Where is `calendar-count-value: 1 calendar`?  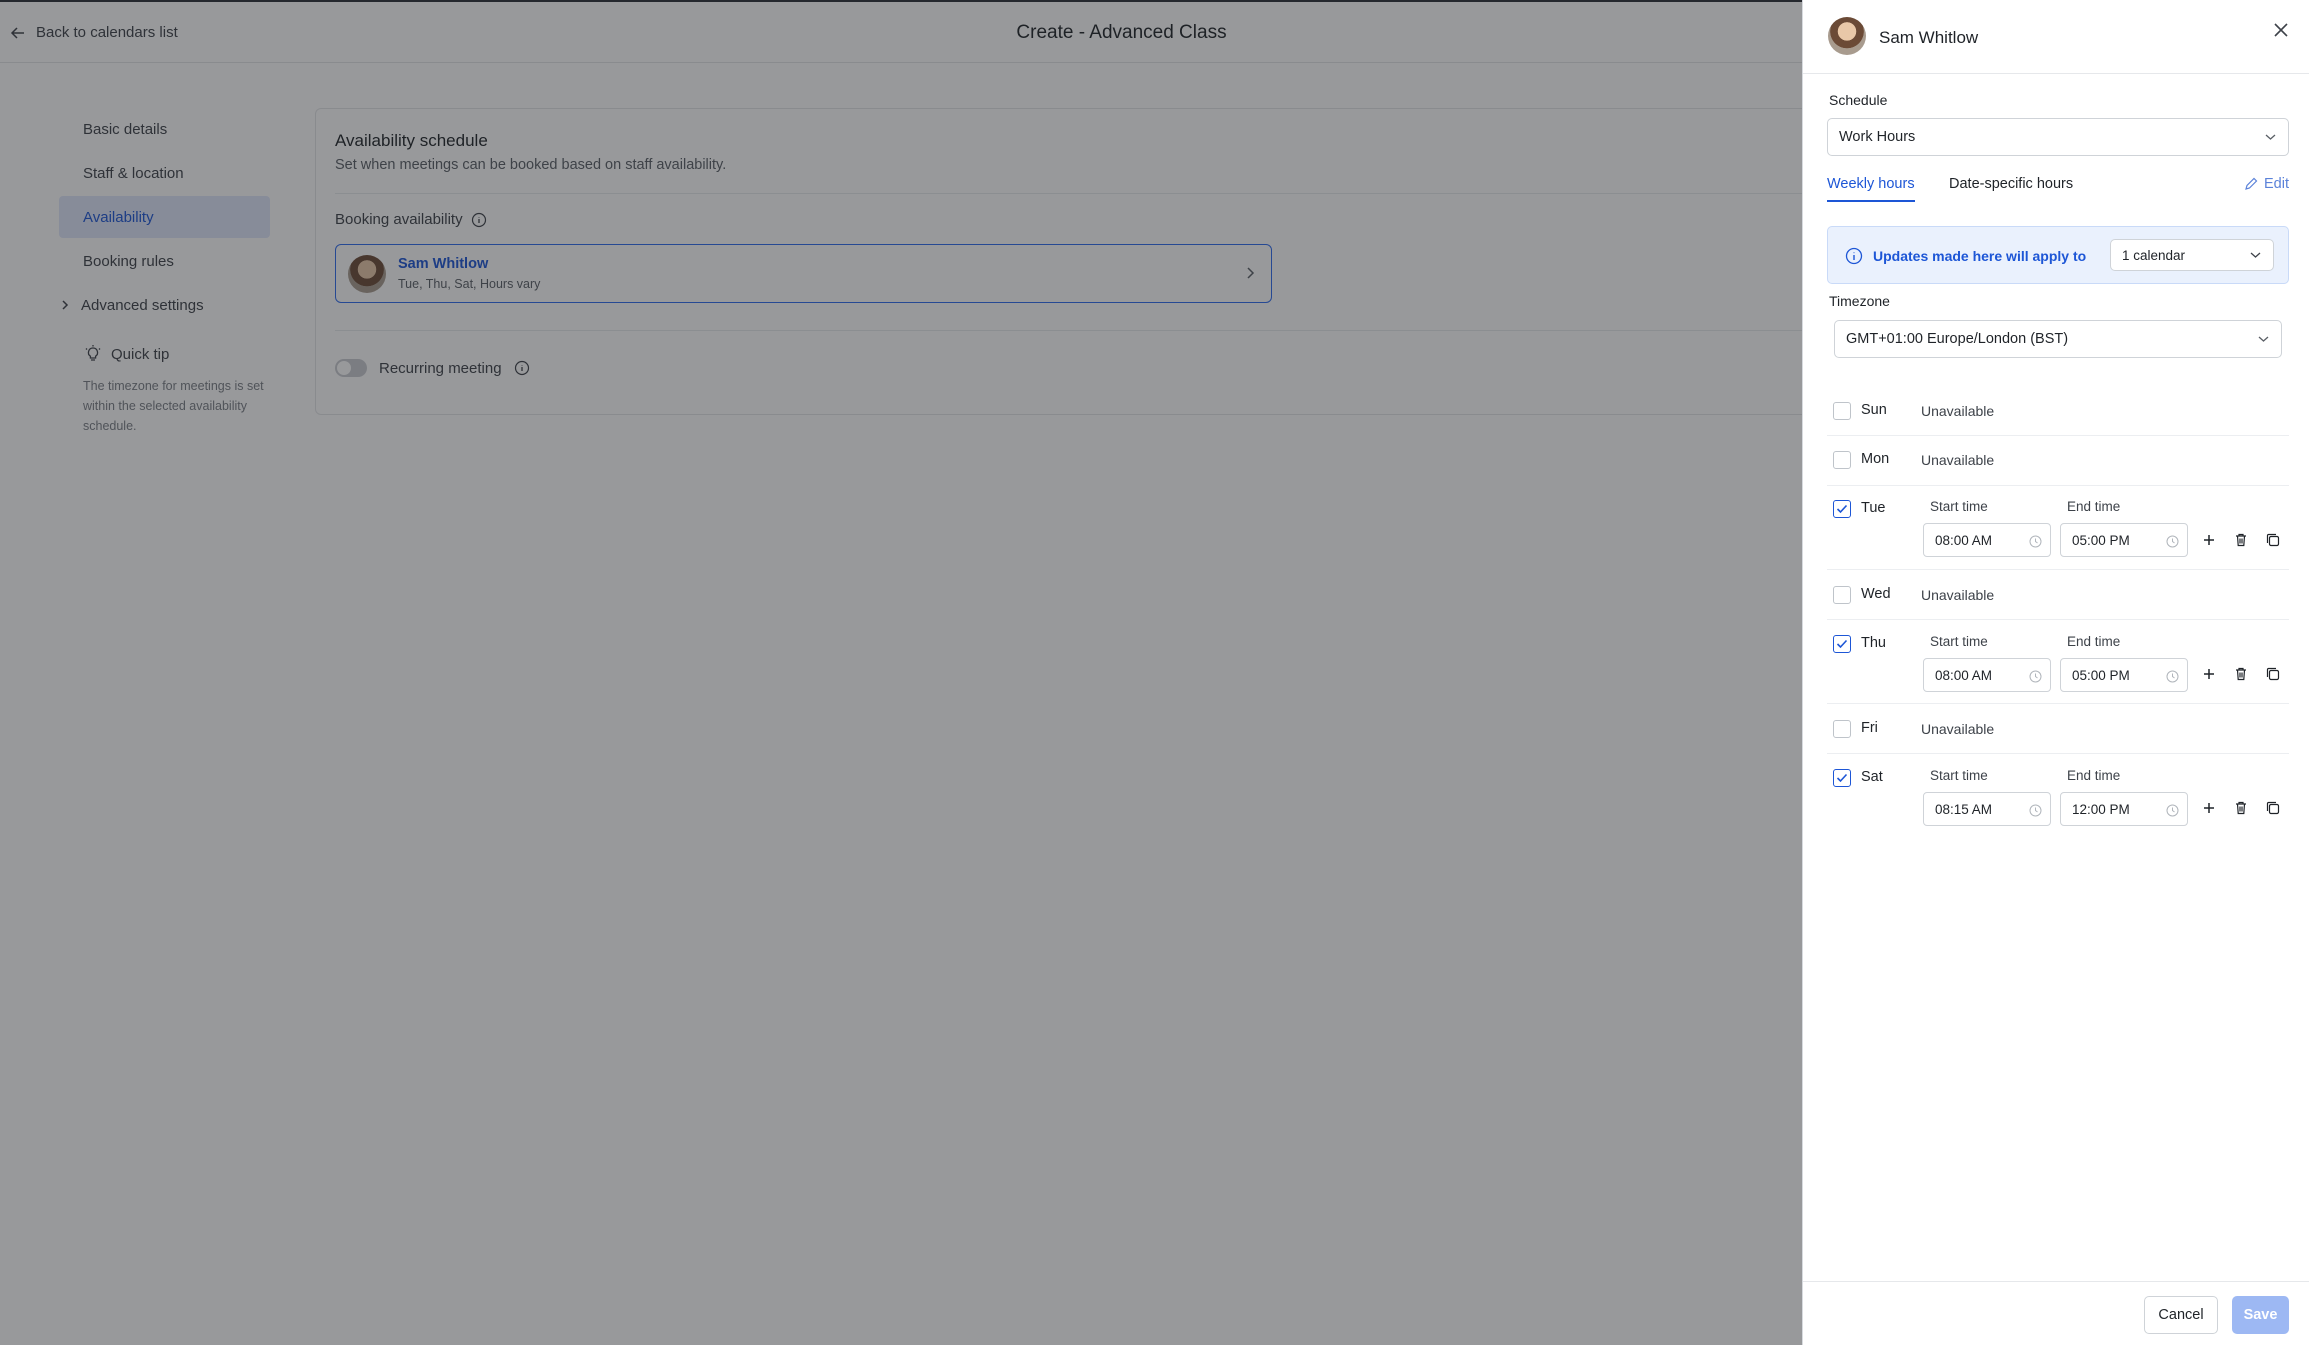 calendar-count-value: 1 calendar is located at coordinates (2154, 255).